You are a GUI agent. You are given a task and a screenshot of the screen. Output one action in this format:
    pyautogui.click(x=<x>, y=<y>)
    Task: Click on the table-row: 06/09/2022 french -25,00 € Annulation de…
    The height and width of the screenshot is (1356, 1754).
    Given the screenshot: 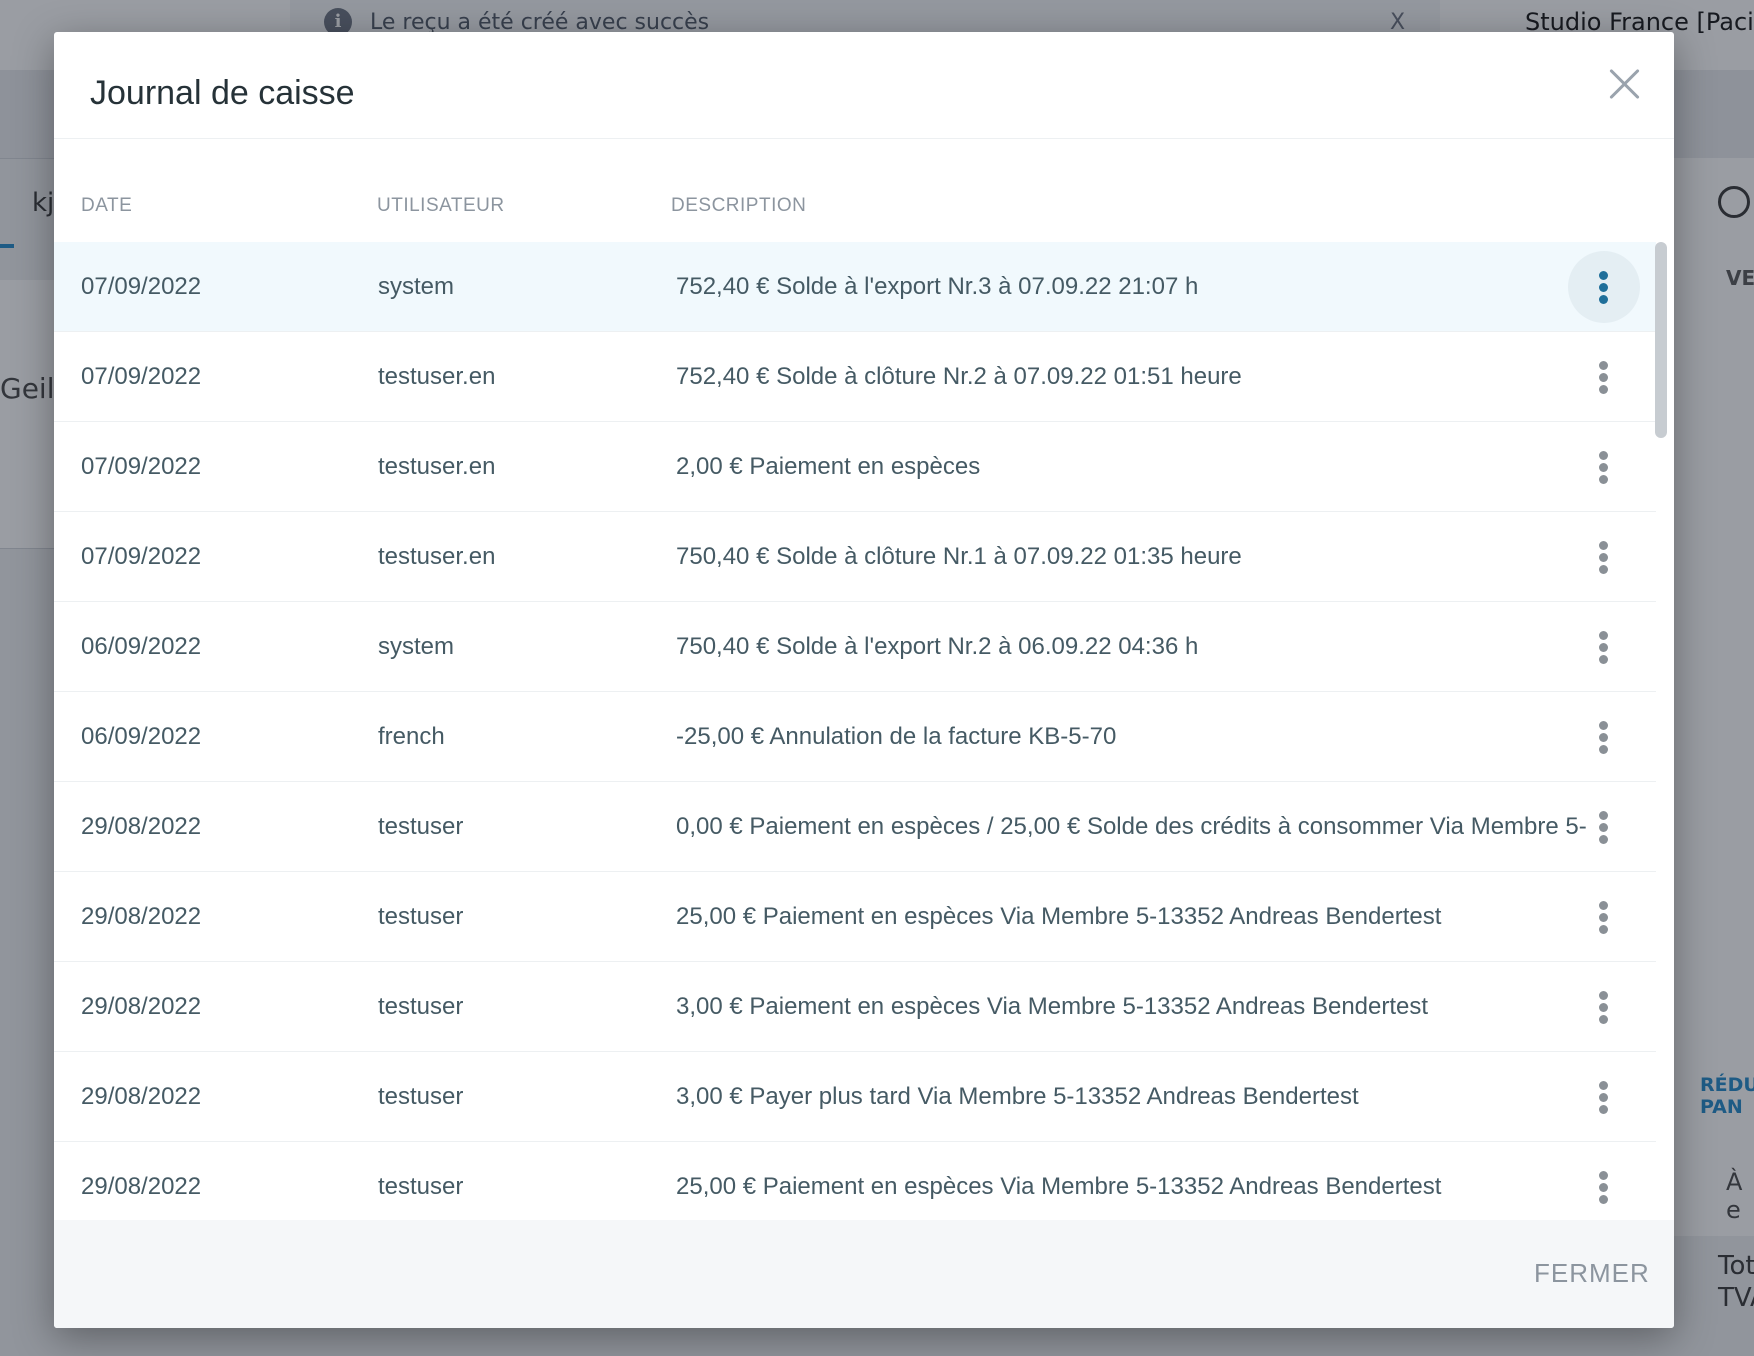 What is the action you would take?
    pyautogui.click(x=855, y=737)
    